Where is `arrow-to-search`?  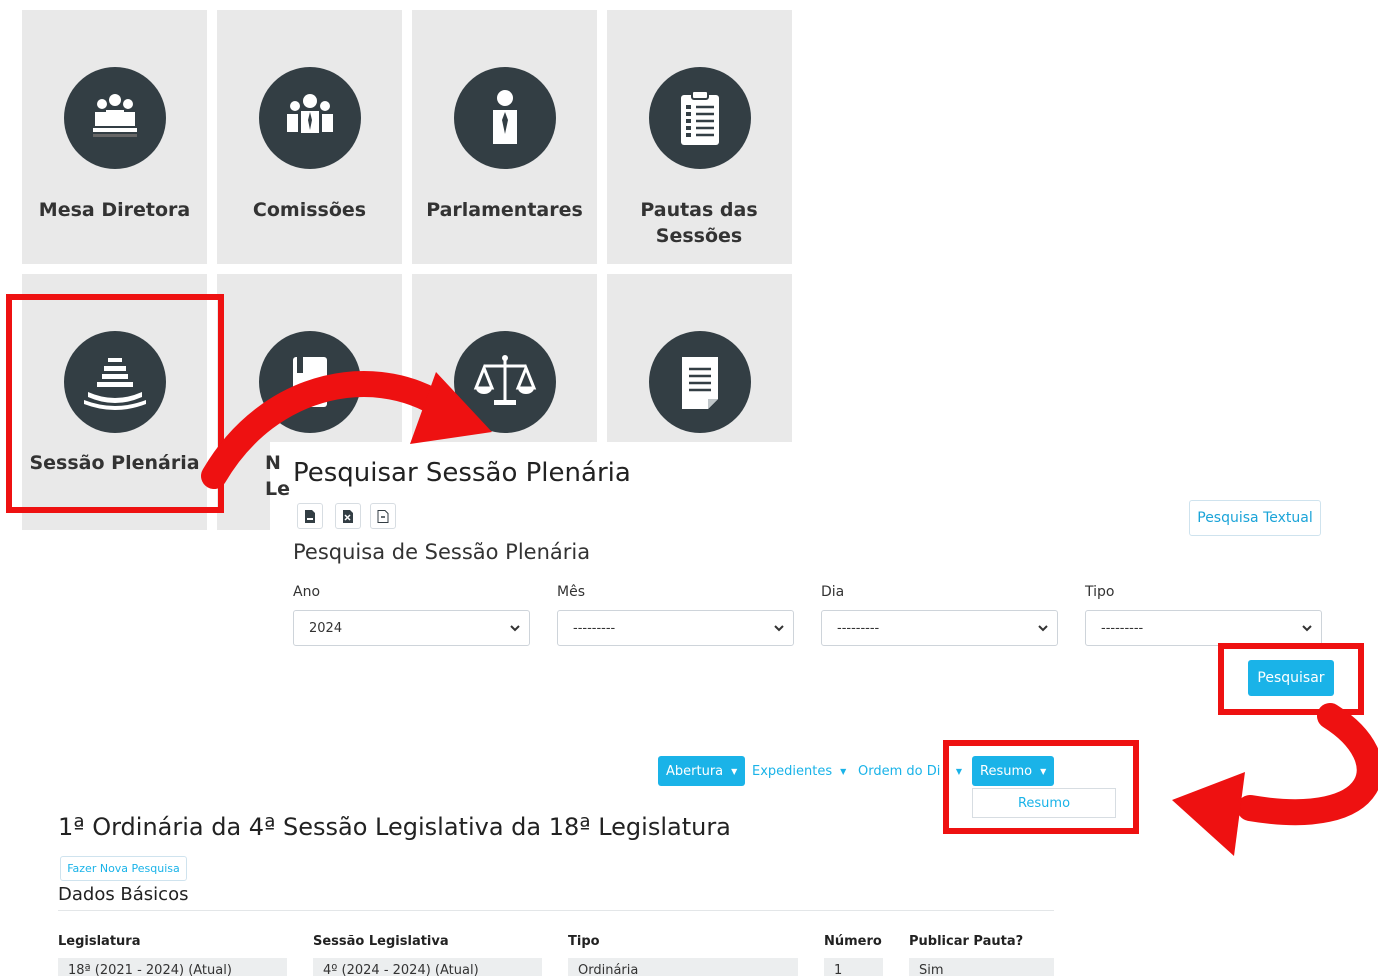
arrow-to-search is located at coordinates (332, 430).